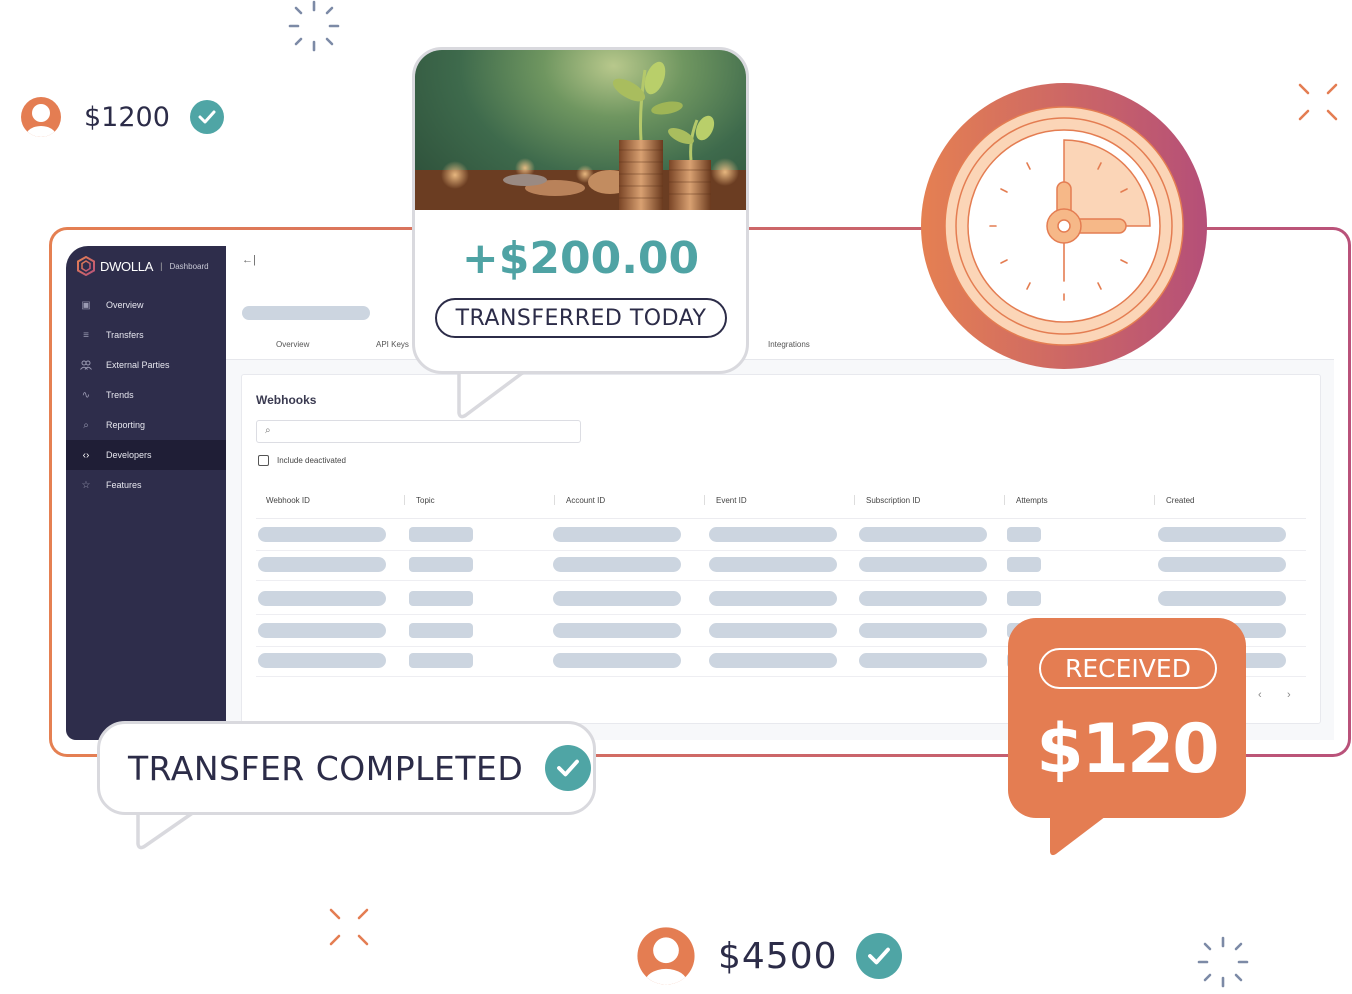 Image resolution: width=1352 pixels, height=994 pixels. Describe the element at coordinates (731, 500) in the screenshot. I see `column-header: Event ID` at that location.